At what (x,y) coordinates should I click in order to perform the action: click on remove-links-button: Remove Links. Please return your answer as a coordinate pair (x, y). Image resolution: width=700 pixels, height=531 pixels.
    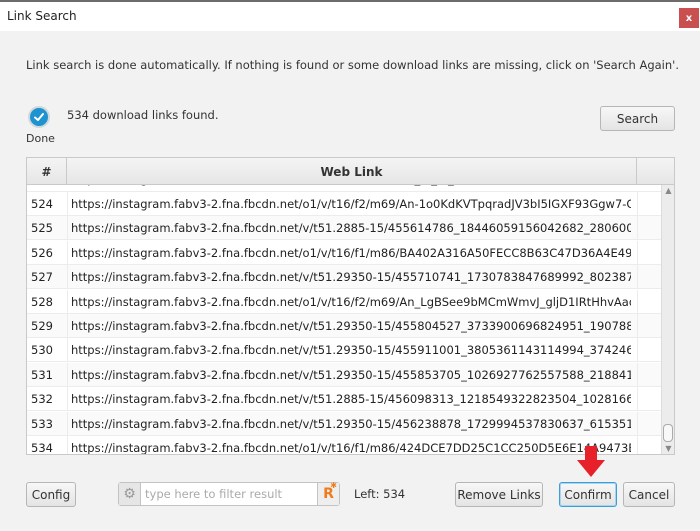
    Looking at the image, I should click on (499, 494).